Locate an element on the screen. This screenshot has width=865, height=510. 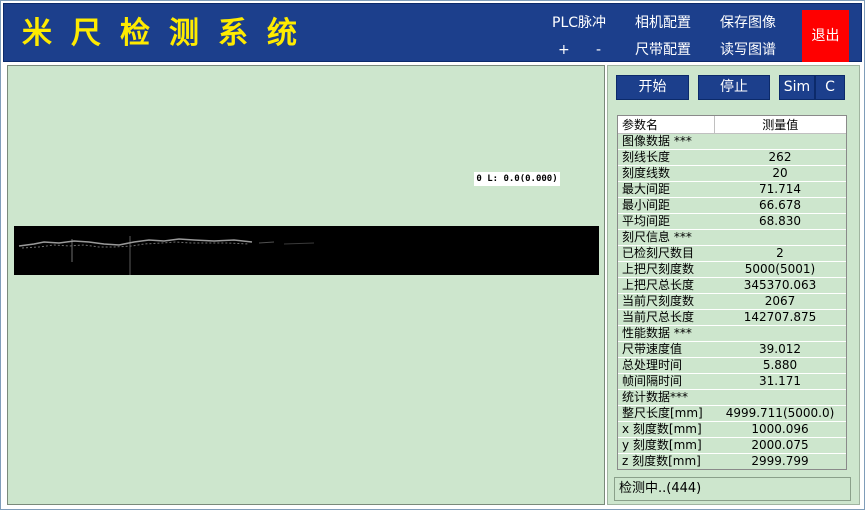
plc-minus-button: - is located at coordinates (598, 50).